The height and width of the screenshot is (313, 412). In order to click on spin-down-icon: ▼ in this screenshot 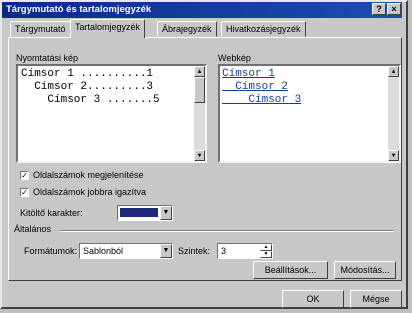, I will do `click(266, 254)`.